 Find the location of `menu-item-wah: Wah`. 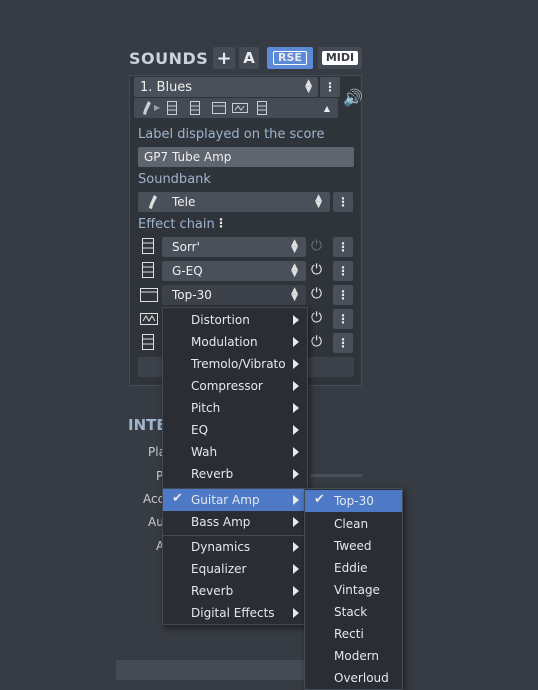

menu-item-wah: Wah is located at coordinates (235, 452).